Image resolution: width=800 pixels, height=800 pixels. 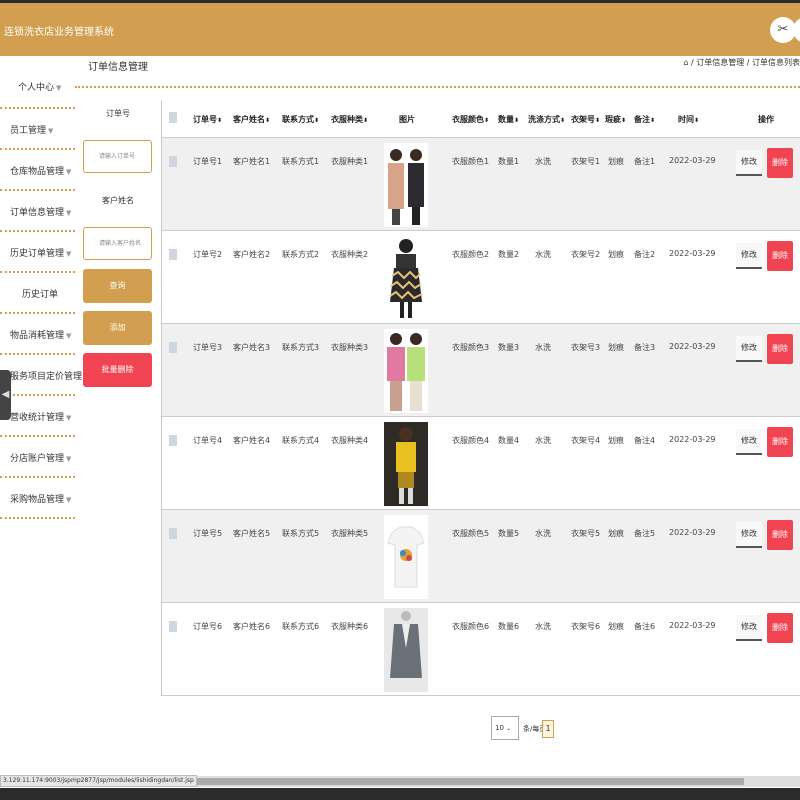 I want to click on column-header: 洗涤方式⬍, so click(x=546, y=119).